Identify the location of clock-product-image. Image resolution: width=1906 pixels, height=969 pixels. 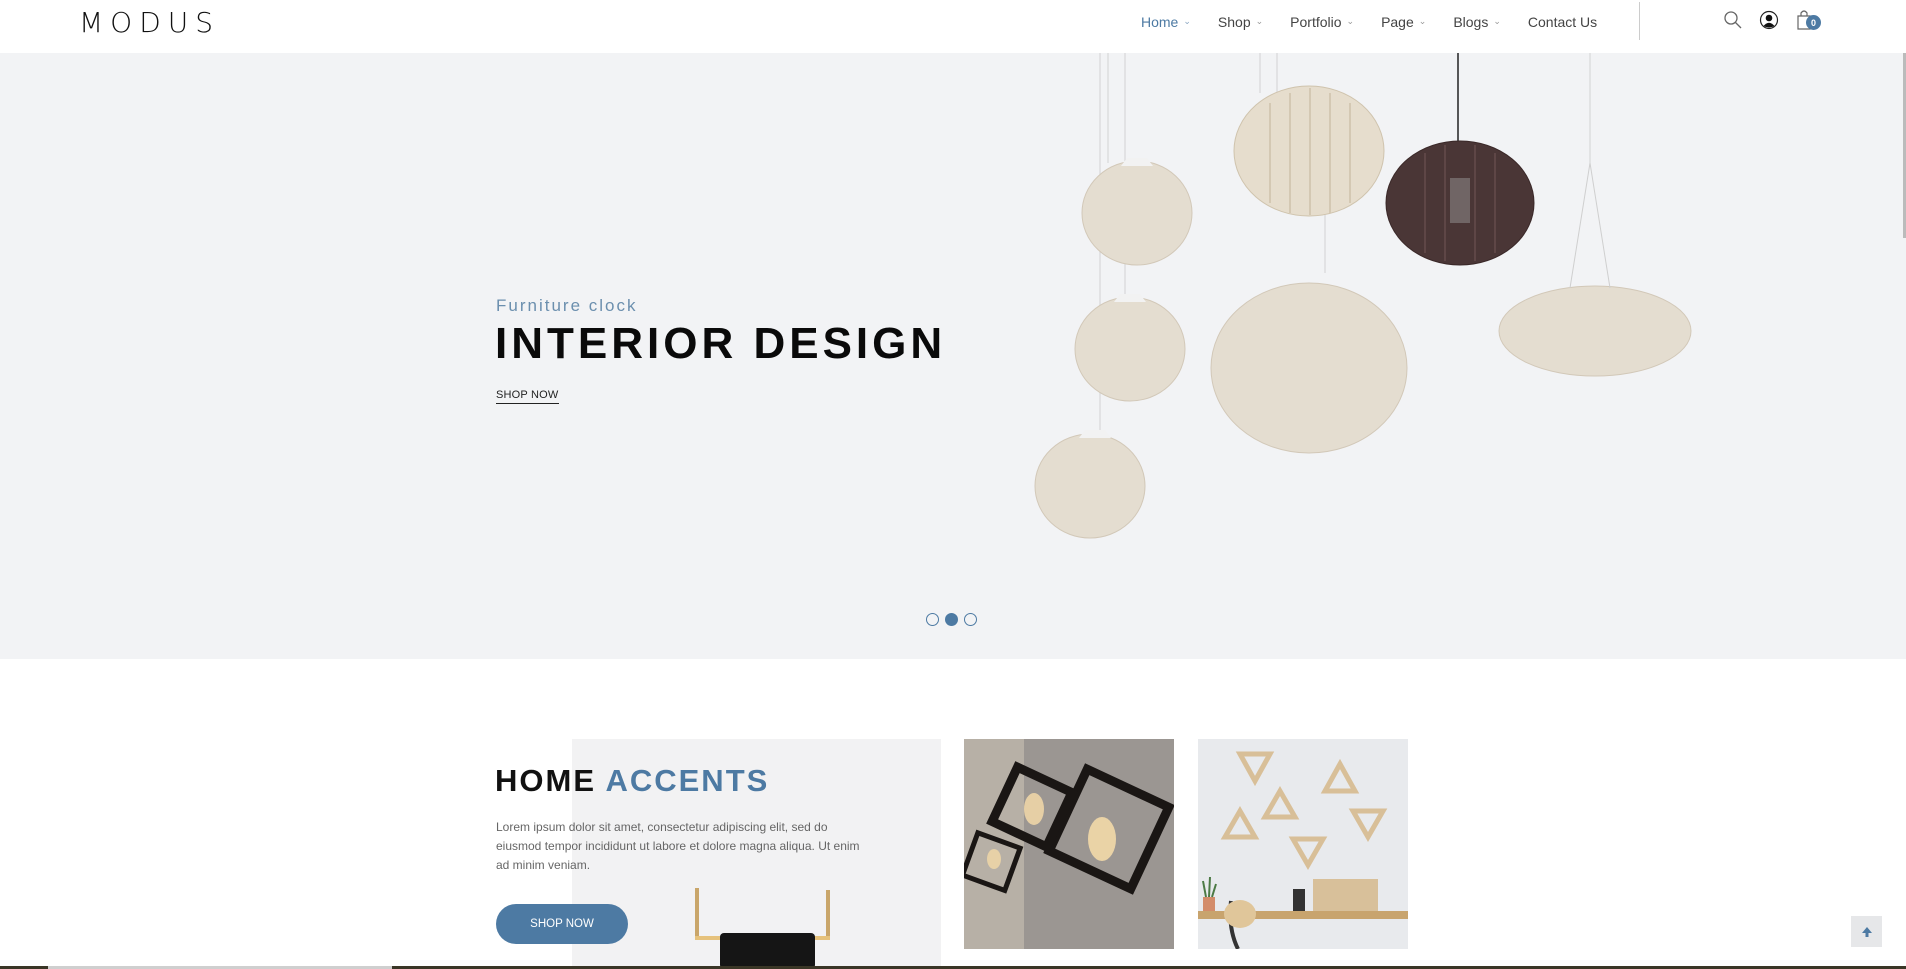
(762, 928).